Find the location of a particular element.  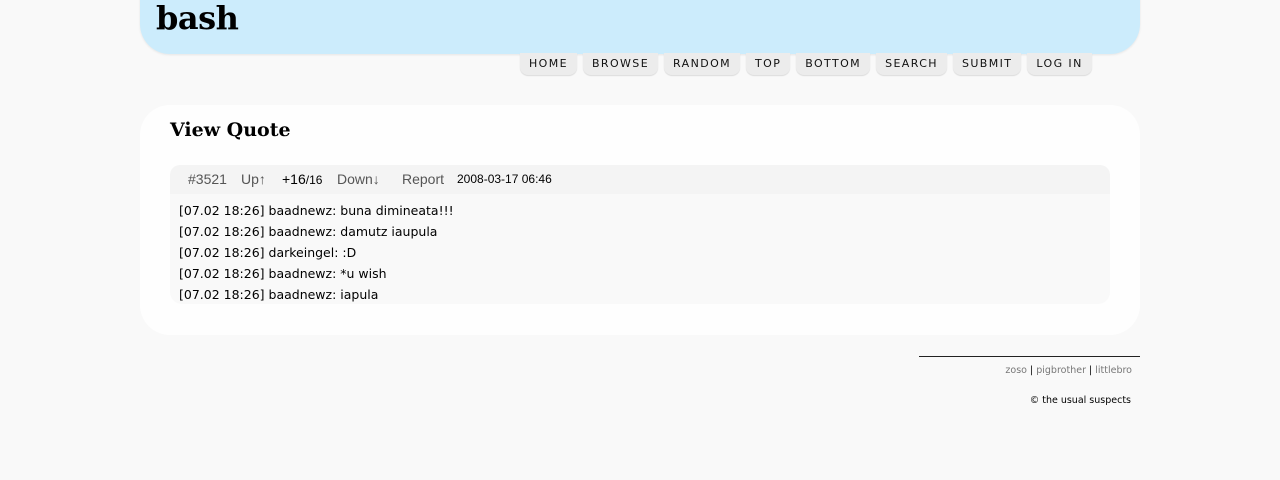

nav-top: TOP is located at coordinates (768, 64).